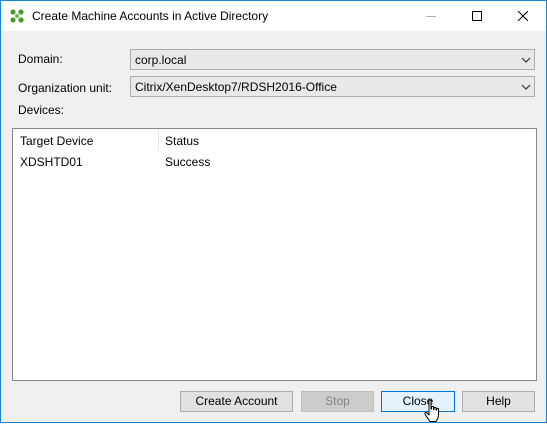 The image size is (547, 424). I want to click on column-separator, so click(158, 140).